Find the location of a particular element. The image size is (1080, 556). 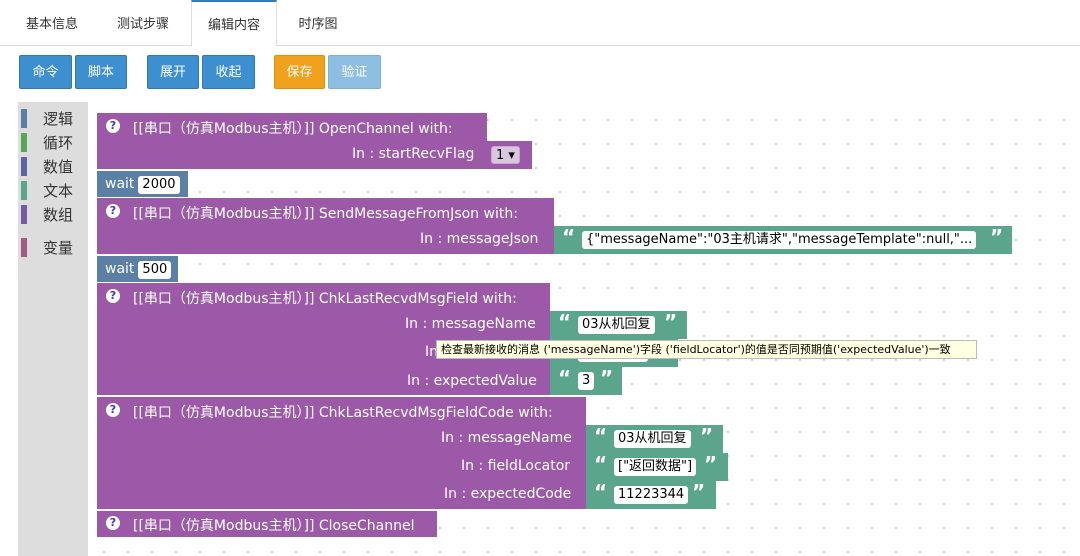

tab-edit-content: 编辑内容 is located at coordinates (234, 23).